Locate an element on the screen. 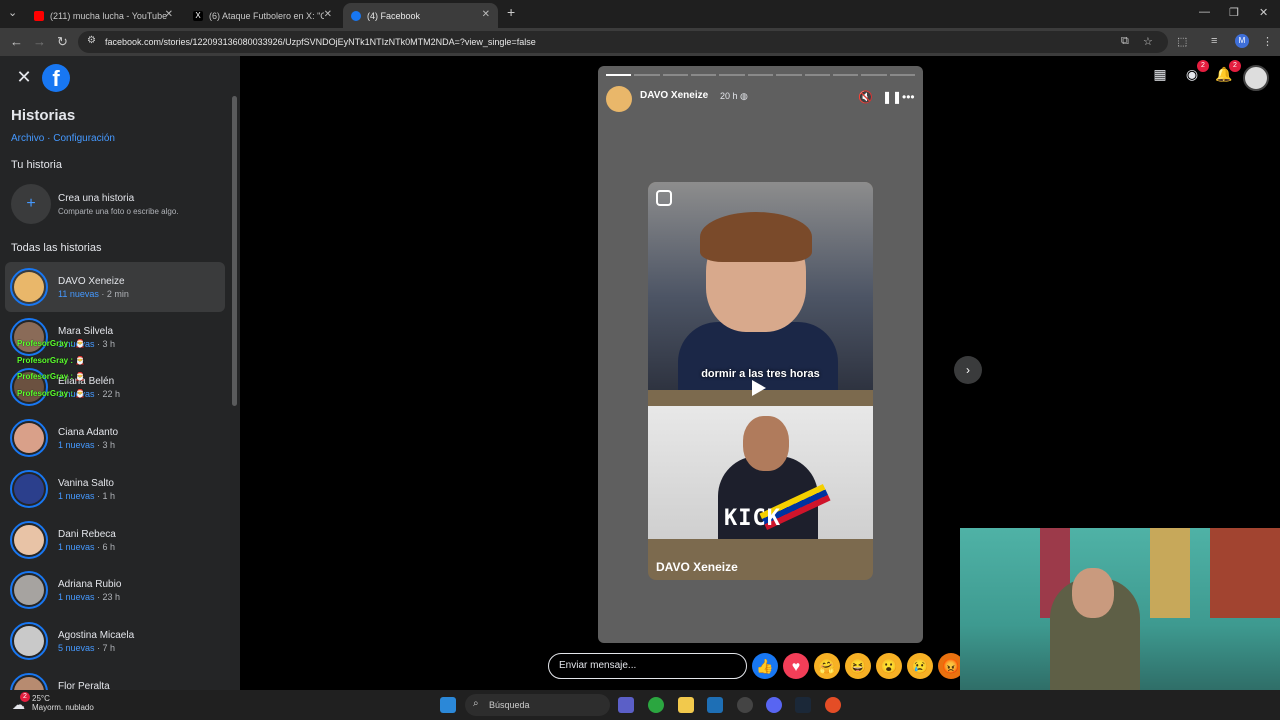  story-item: Adriana Rubio 1 nuevas · 23 h is located at coordinates (115, 590).